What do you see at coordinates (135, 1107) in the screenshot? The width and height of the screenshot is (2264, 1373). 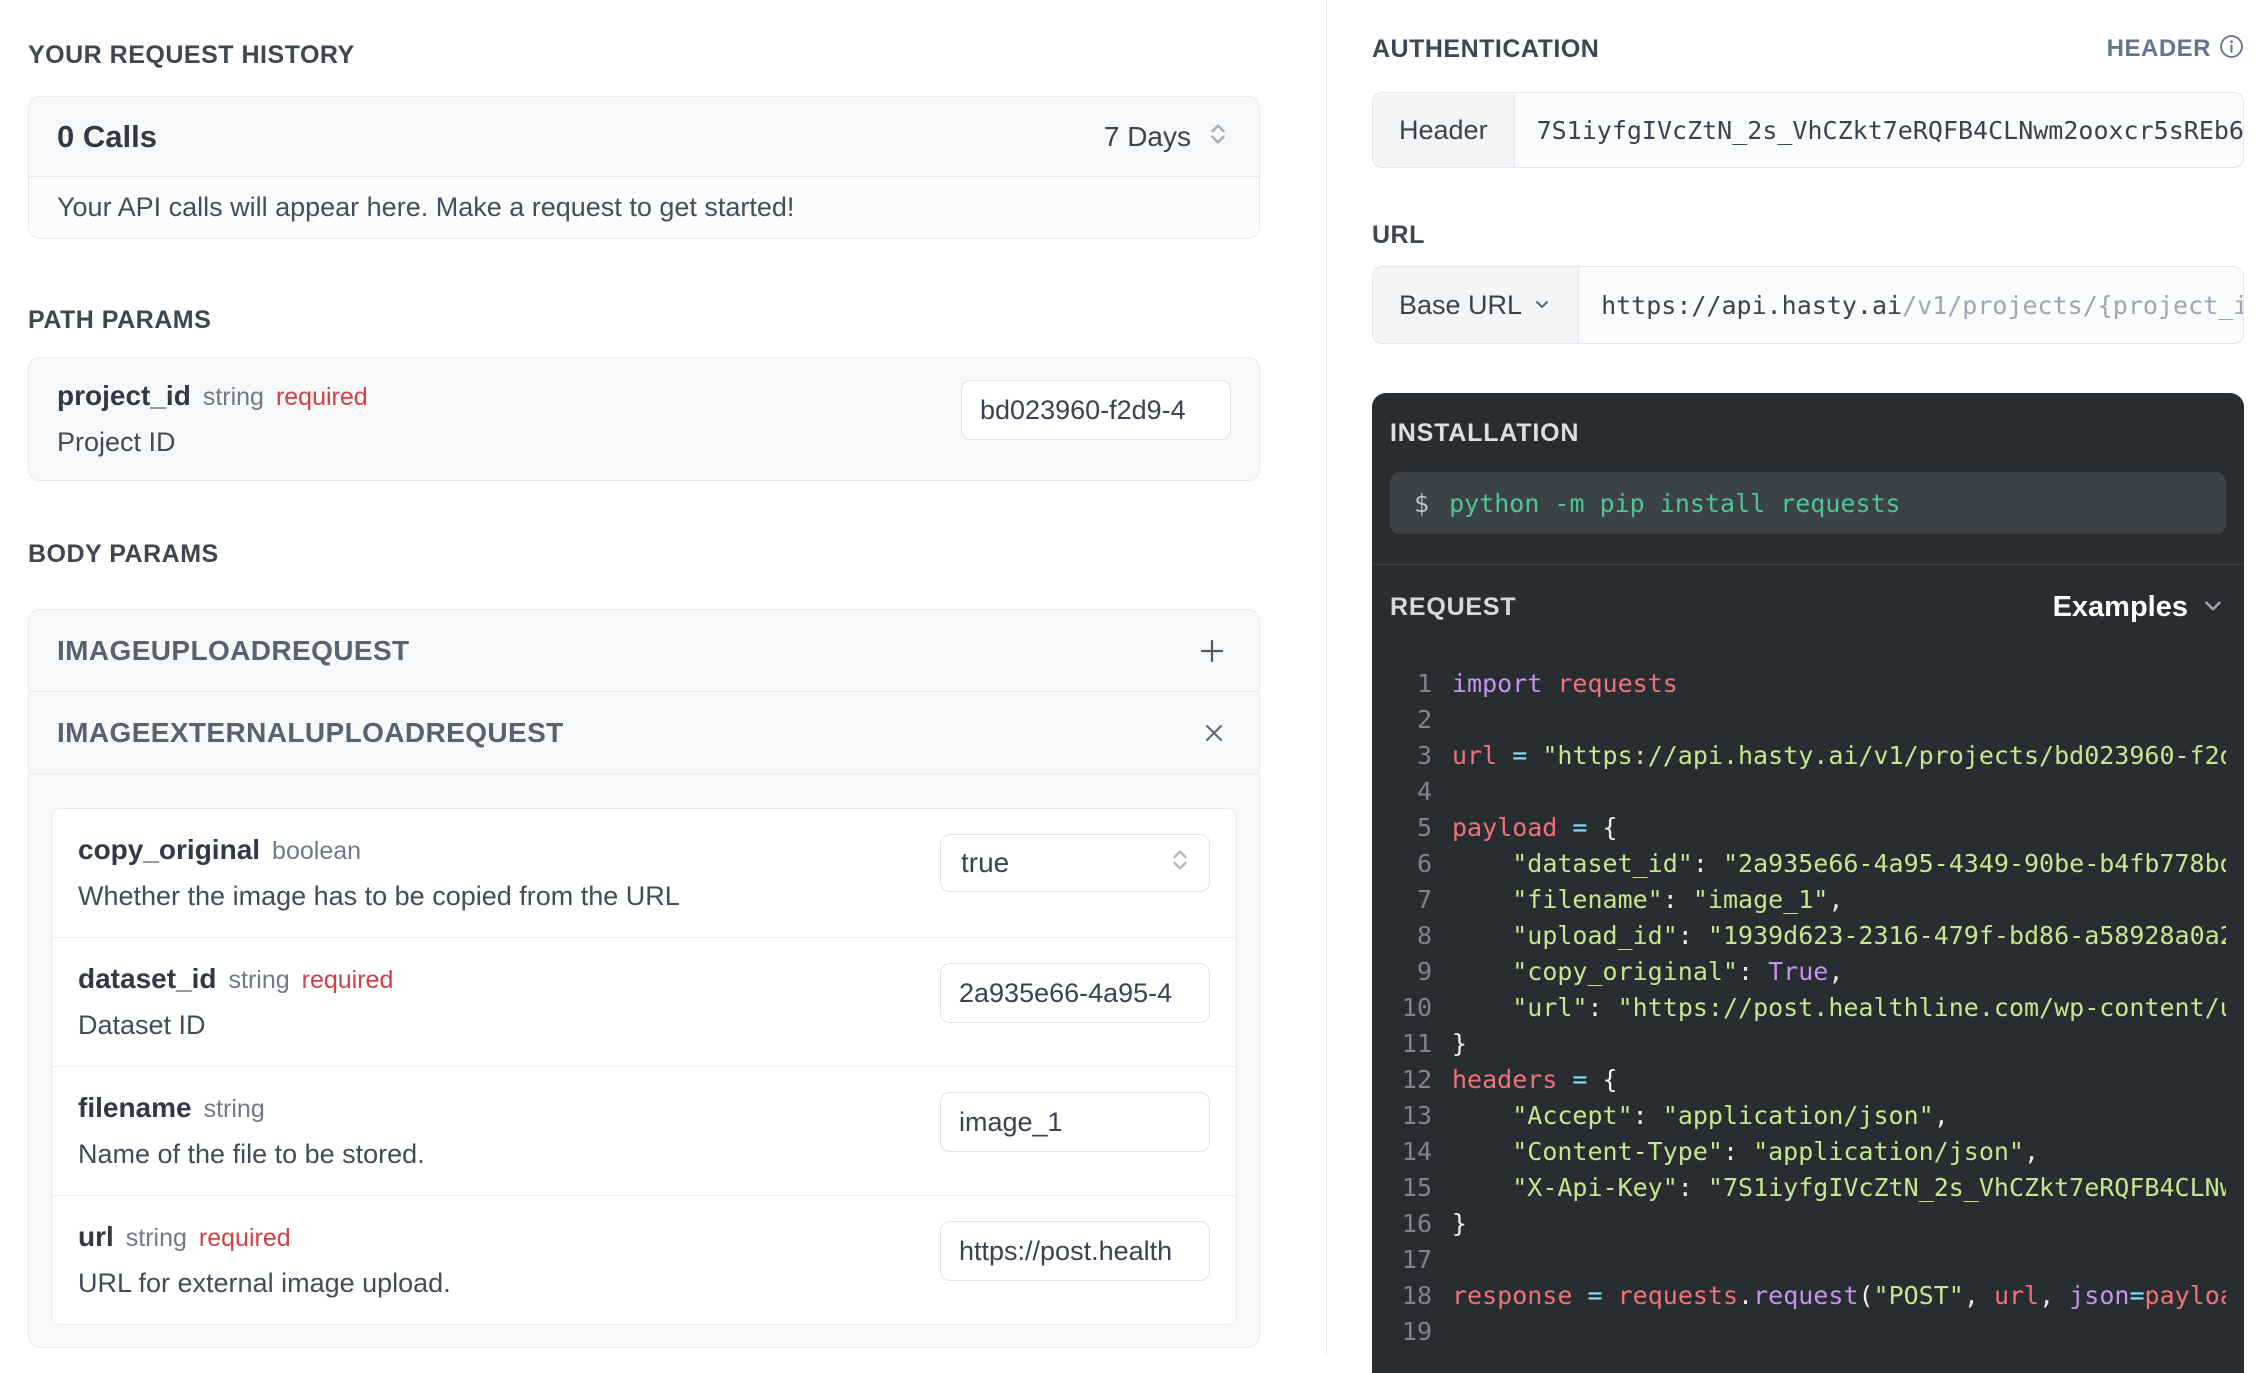 I see `param-name: filename` at bounding box center [135, 1107].